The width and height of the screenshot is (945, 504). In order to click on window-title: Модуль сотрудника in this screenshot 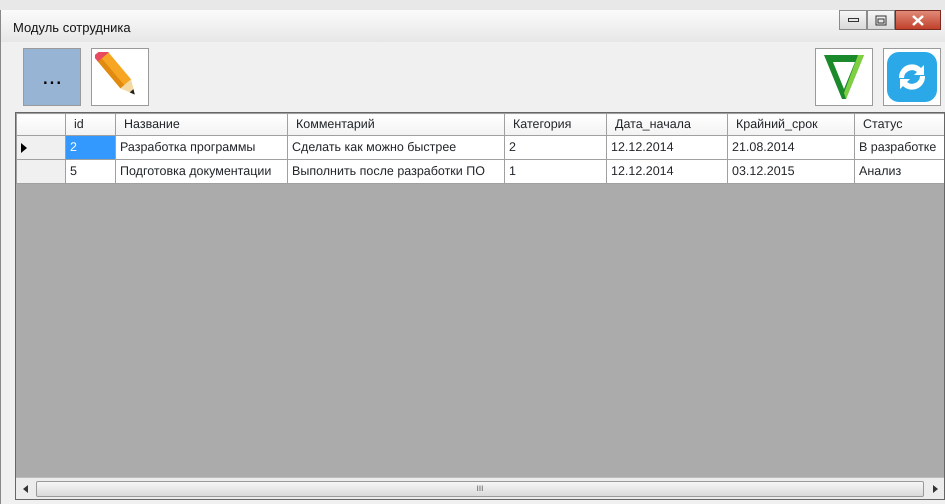, I will do `click(71, 28)`.